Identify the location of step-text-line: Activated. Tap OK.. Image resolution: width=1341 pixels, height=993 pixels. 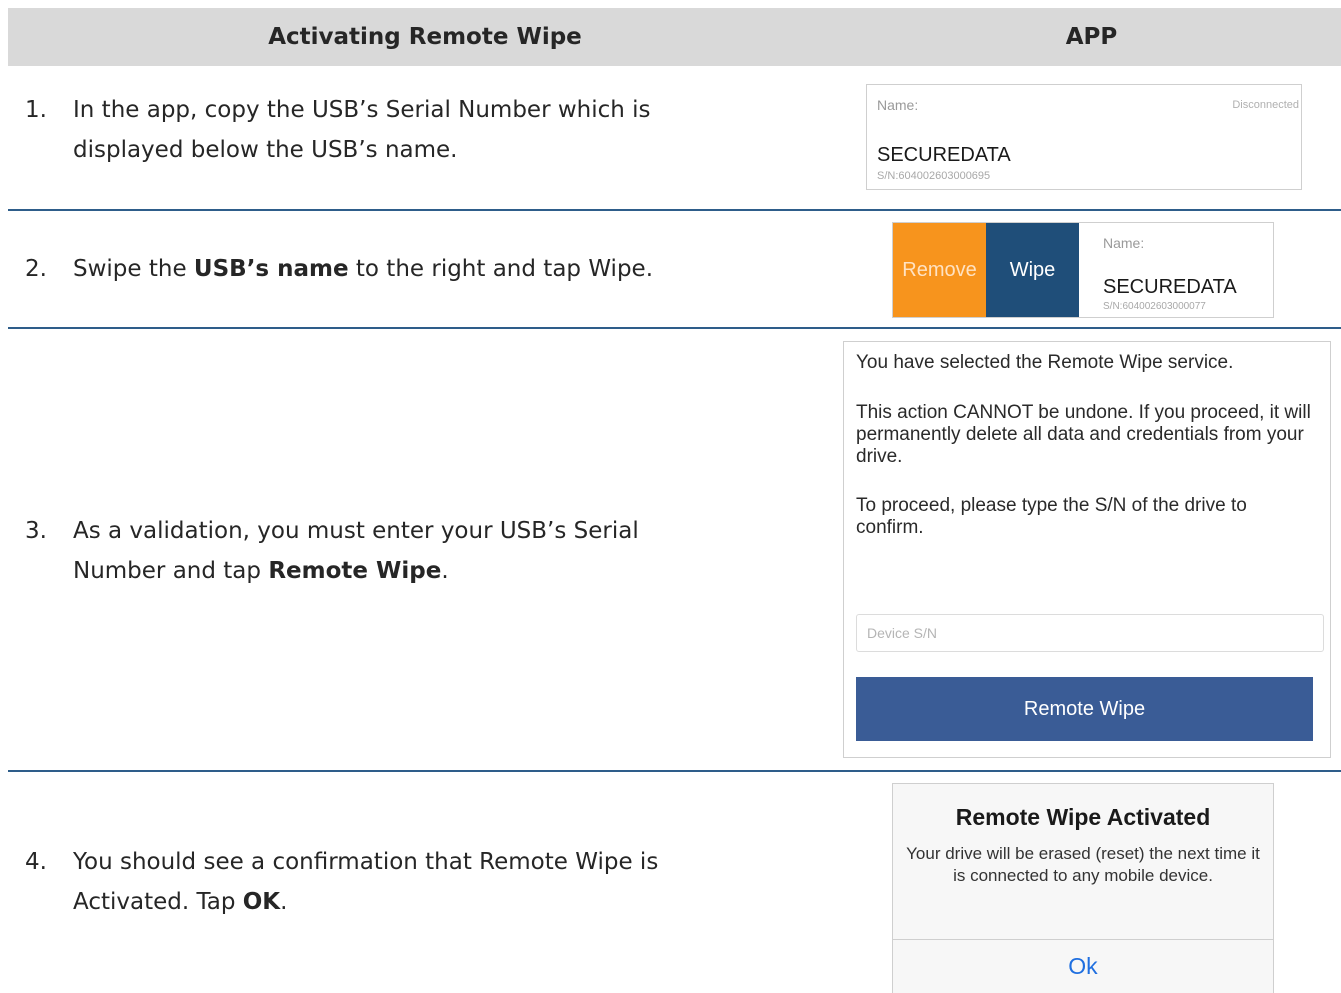
(429, 902).